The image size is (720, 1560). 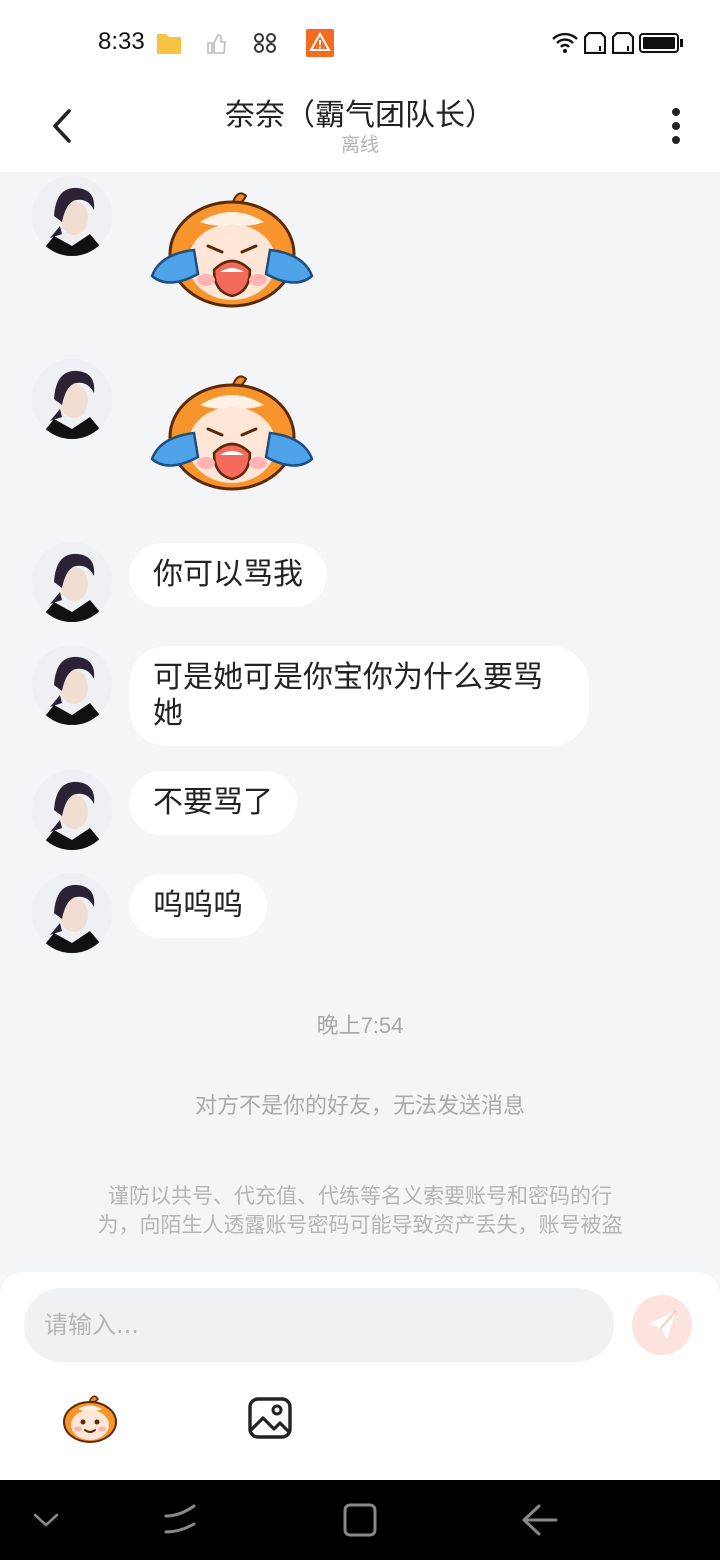 I want to click on battery-icon, so click(x=661, y=43).